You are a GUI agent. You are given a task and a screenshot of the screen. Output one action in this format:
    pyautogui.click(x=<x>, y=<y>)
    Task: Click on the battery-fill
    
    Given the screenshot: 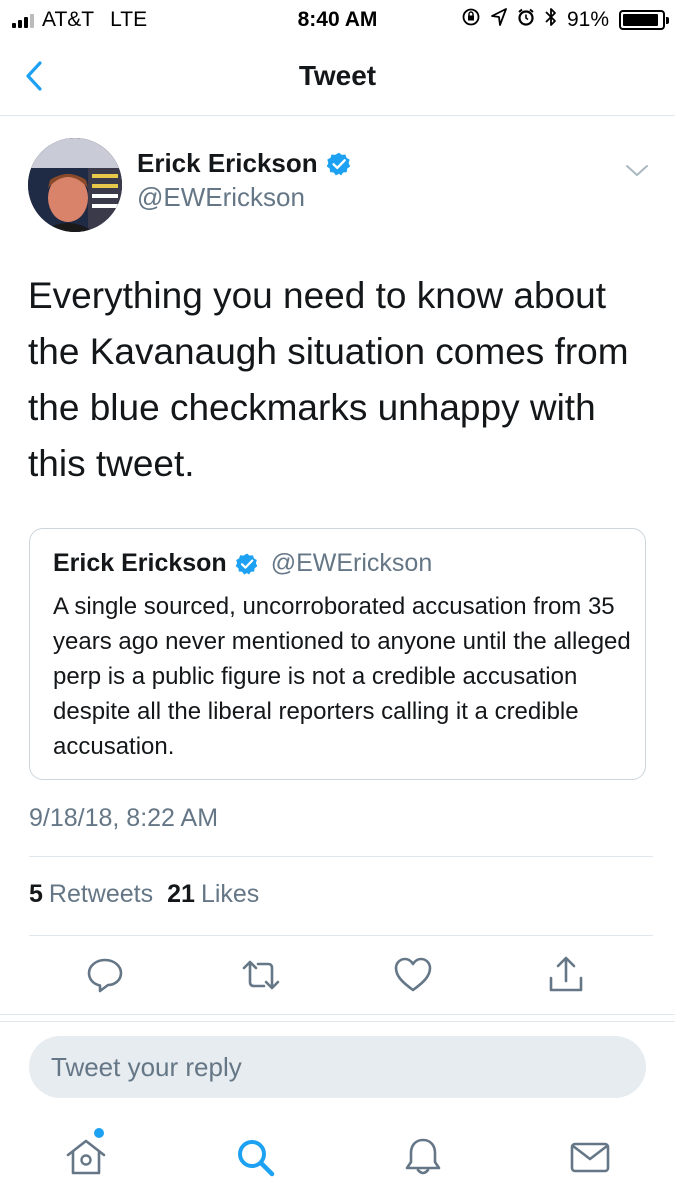 What is the action you would take?
    pyautogui.click(x=640, y=19)
    